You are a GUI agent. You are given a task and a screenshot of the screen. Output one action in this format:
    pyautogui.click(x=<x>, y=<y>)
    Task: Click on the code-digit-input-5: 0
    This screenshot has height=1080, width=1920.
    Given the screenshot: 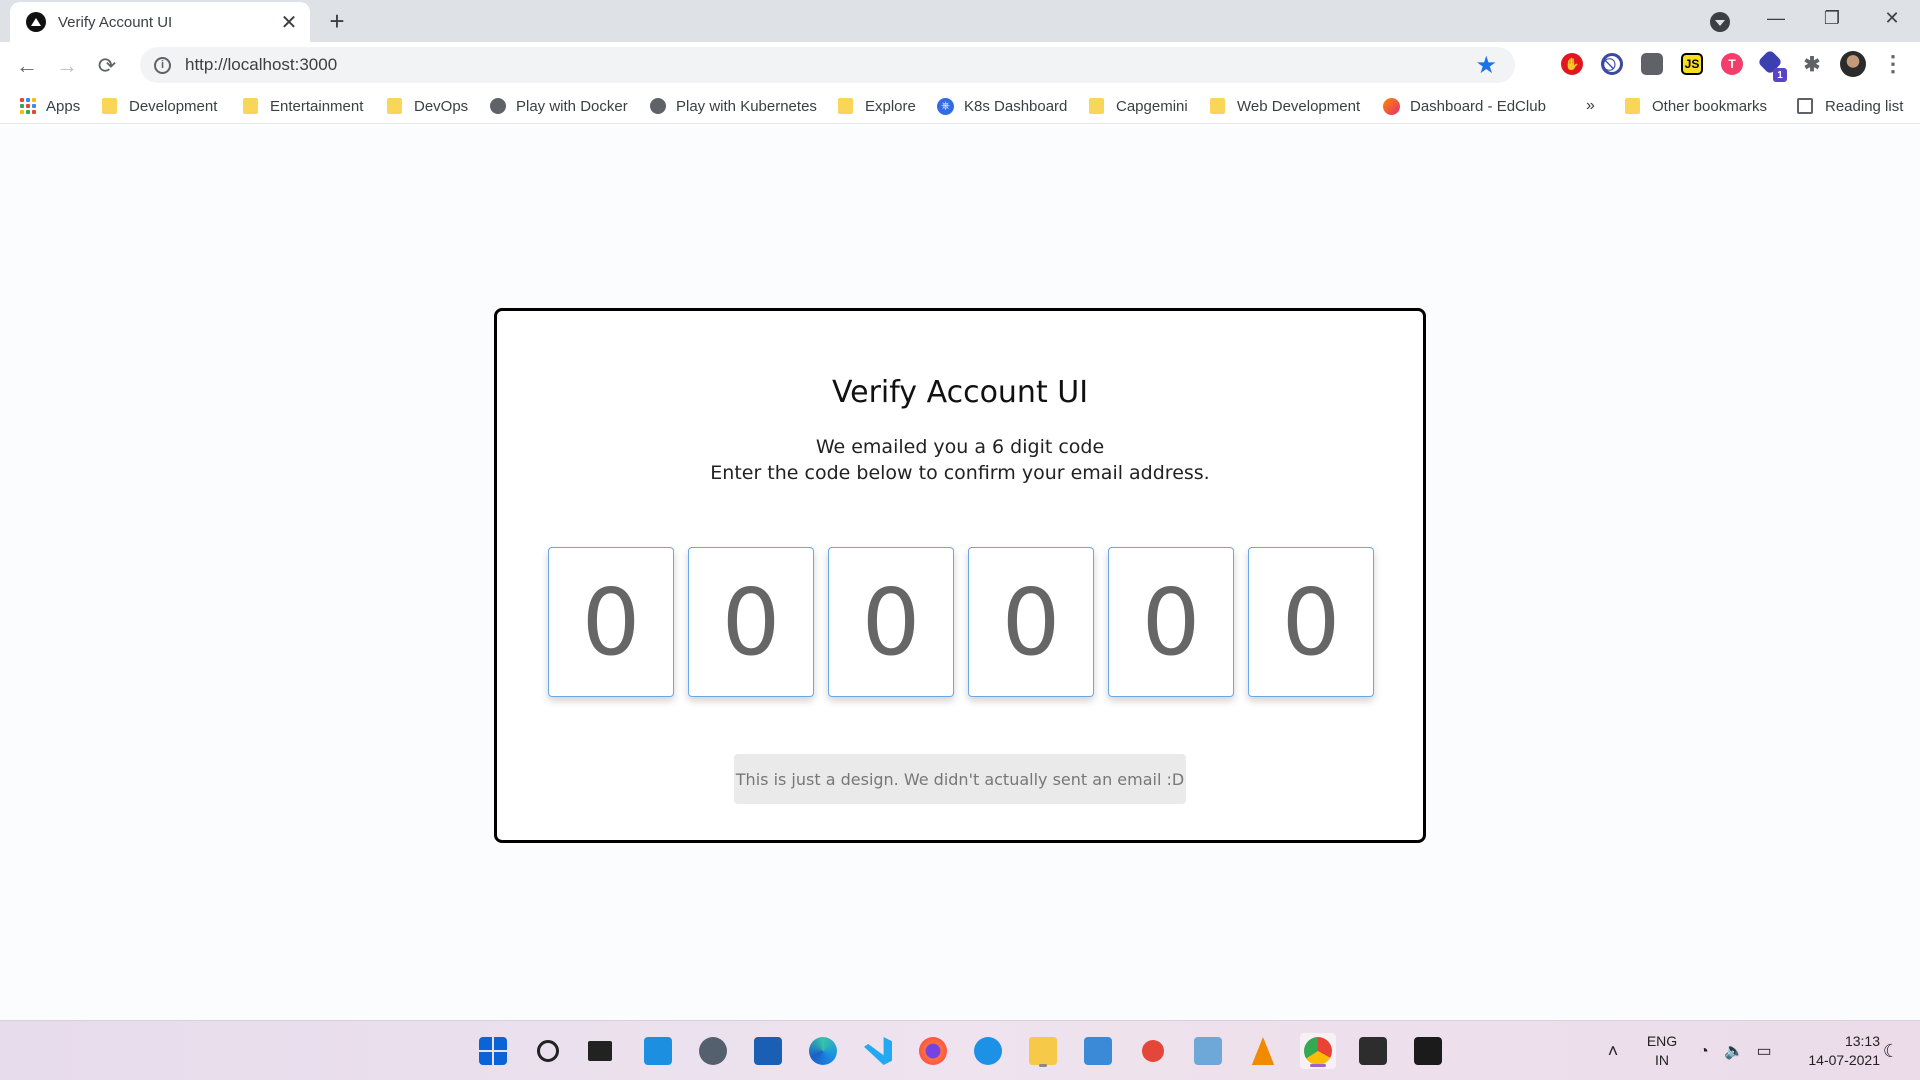 What is the action you would take?
    pyautogui.click(x=1171, y=622)
    